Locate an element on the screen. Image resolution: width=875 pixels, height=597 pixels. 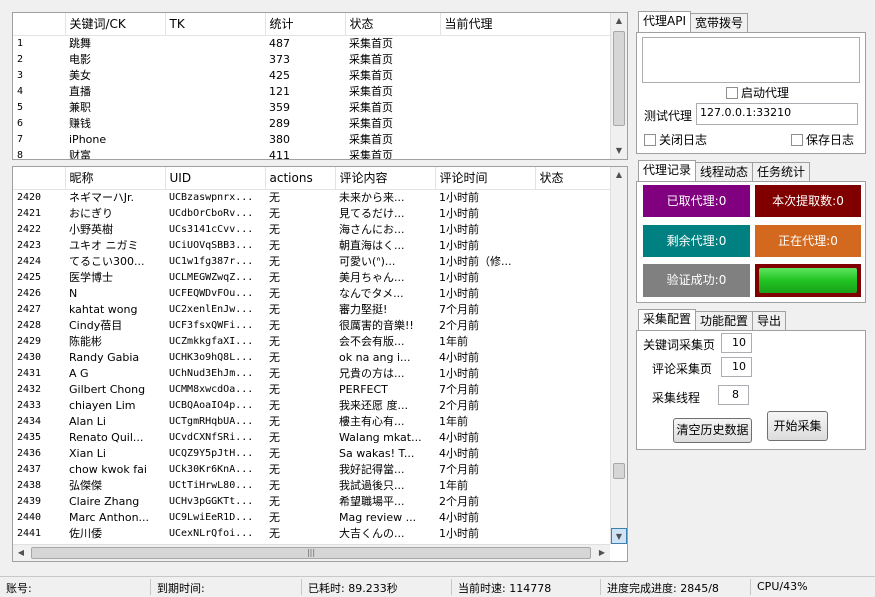
comments-hscrollbar: ◀ ||| ▶ is located at coordinates (311, 552).